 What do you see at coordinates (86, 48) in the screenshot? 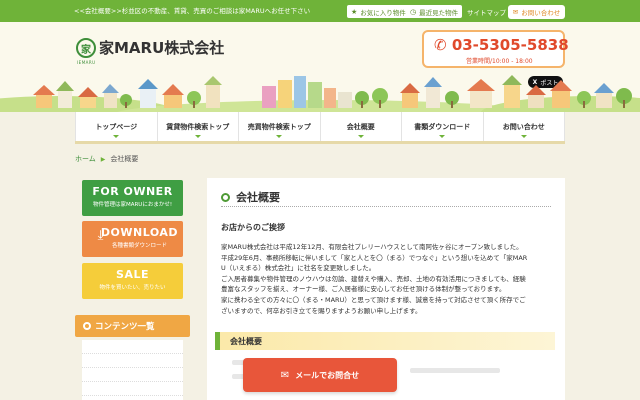
I see `logo-icon: 家` at bounding box center [86, 48].